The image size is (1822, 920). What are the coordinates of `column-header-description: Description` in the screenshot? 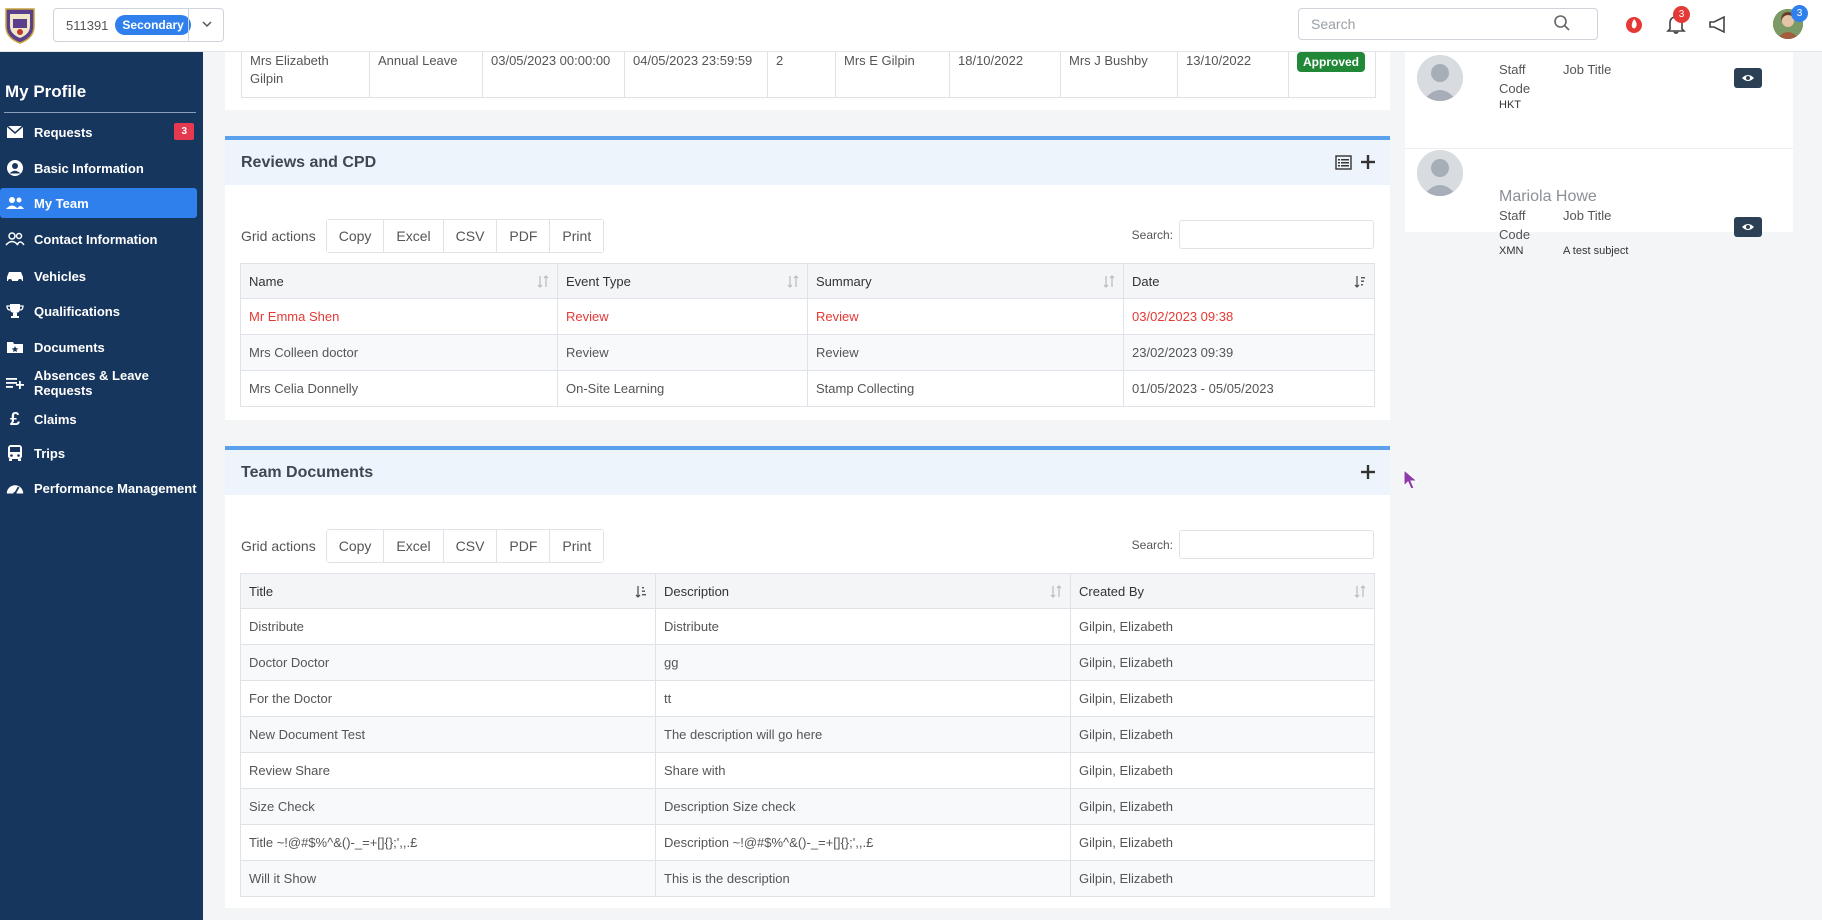 It's located at (863, 591).